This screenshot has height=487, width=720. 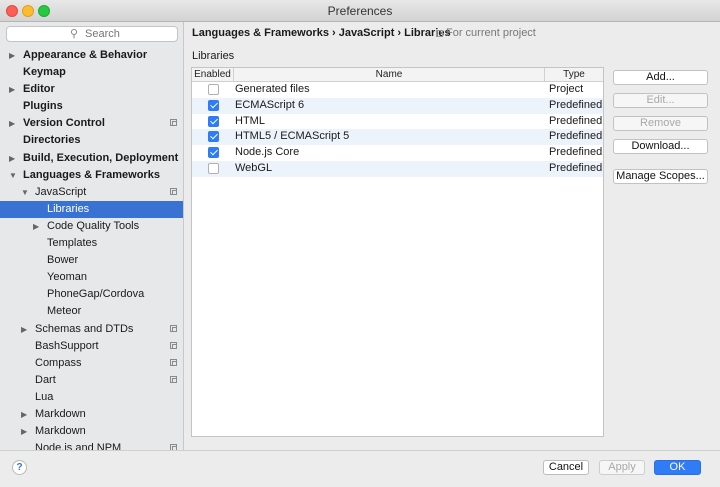 What do you see at coordinates (491, 33) in the screenshot?
I see `scope-note-text: For current project` at bounding box center [491, 33].